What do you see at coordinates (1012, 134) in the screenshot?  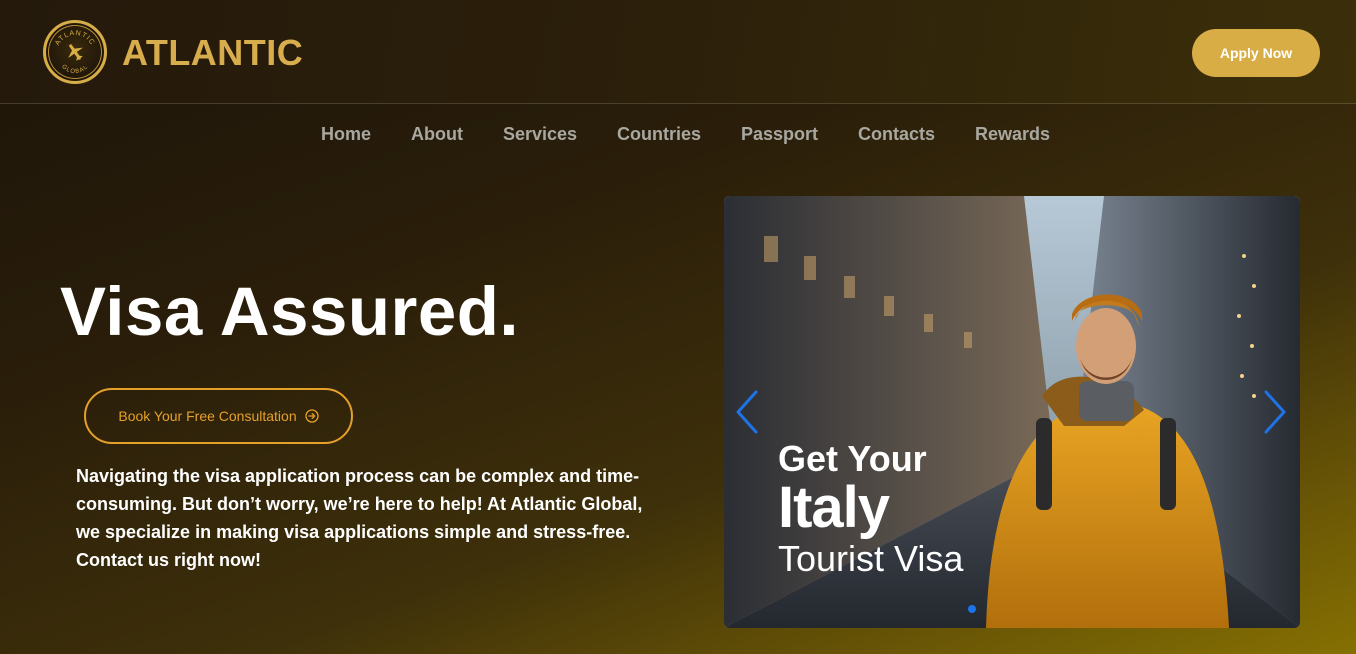 I see `nav-item-rewards: Rewards` at bounding box center [1012, 134].